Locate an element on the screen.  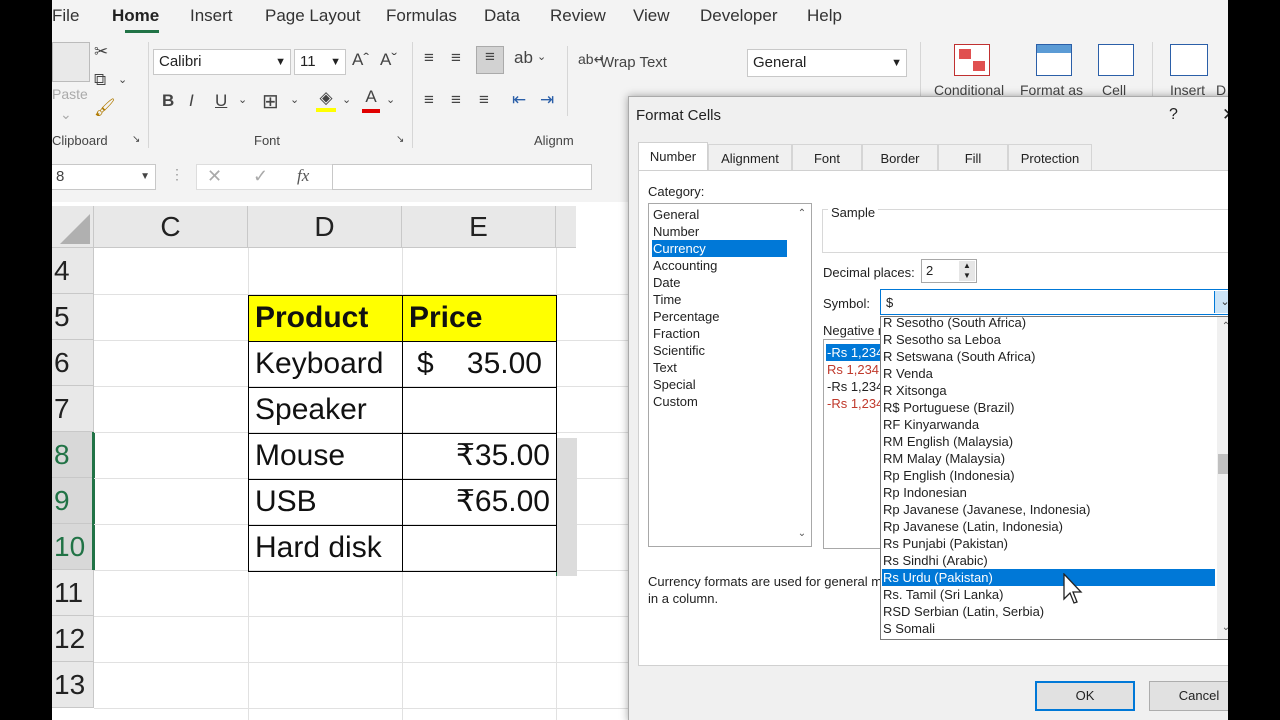
symbol-option: RSD Serbian (Latin, Serbia) is located at coordinates (963, 611).